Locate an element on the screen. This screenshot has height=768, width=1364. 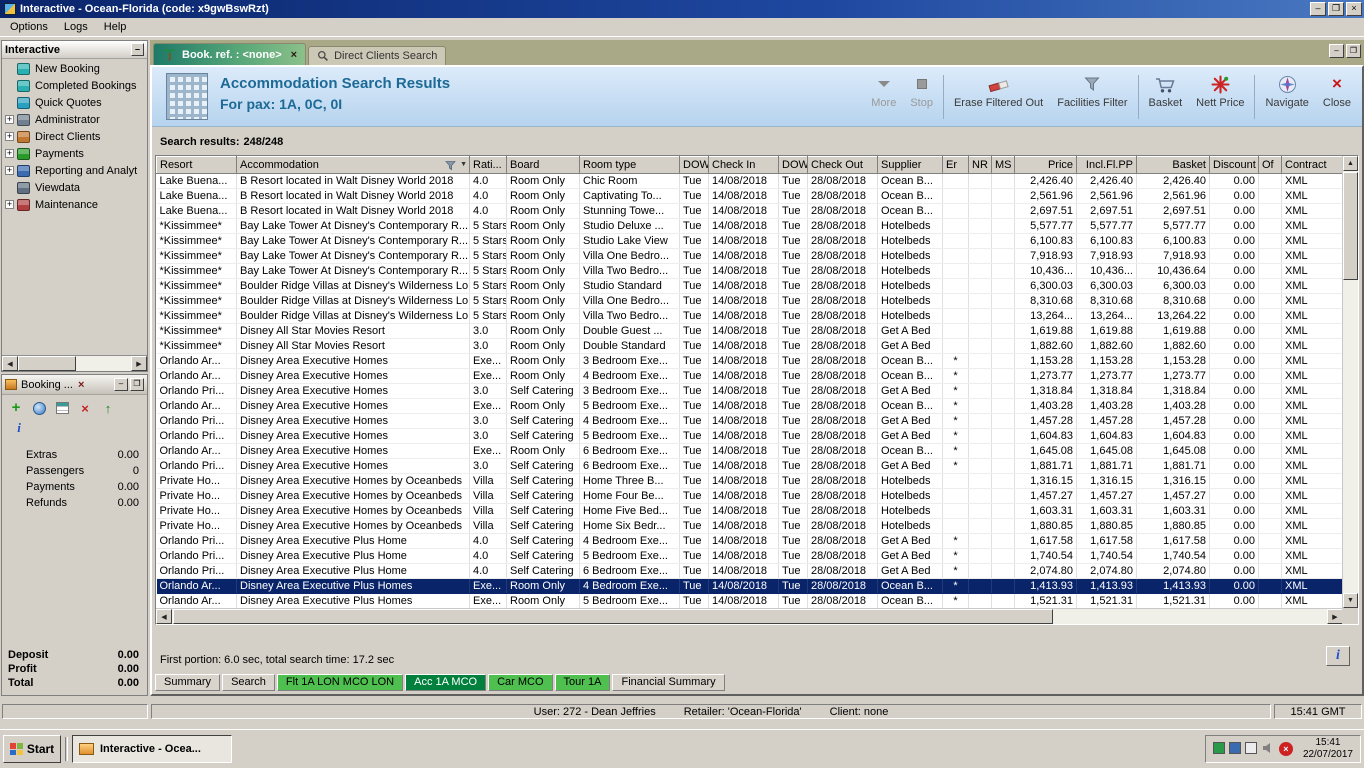
column-header-discount: Discount is located at coordinates (1234, 165).